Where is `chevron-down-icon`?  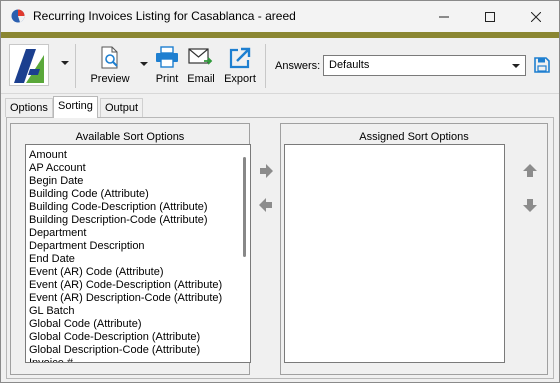 chevron-down-icon is located at coordinates (516, 66).